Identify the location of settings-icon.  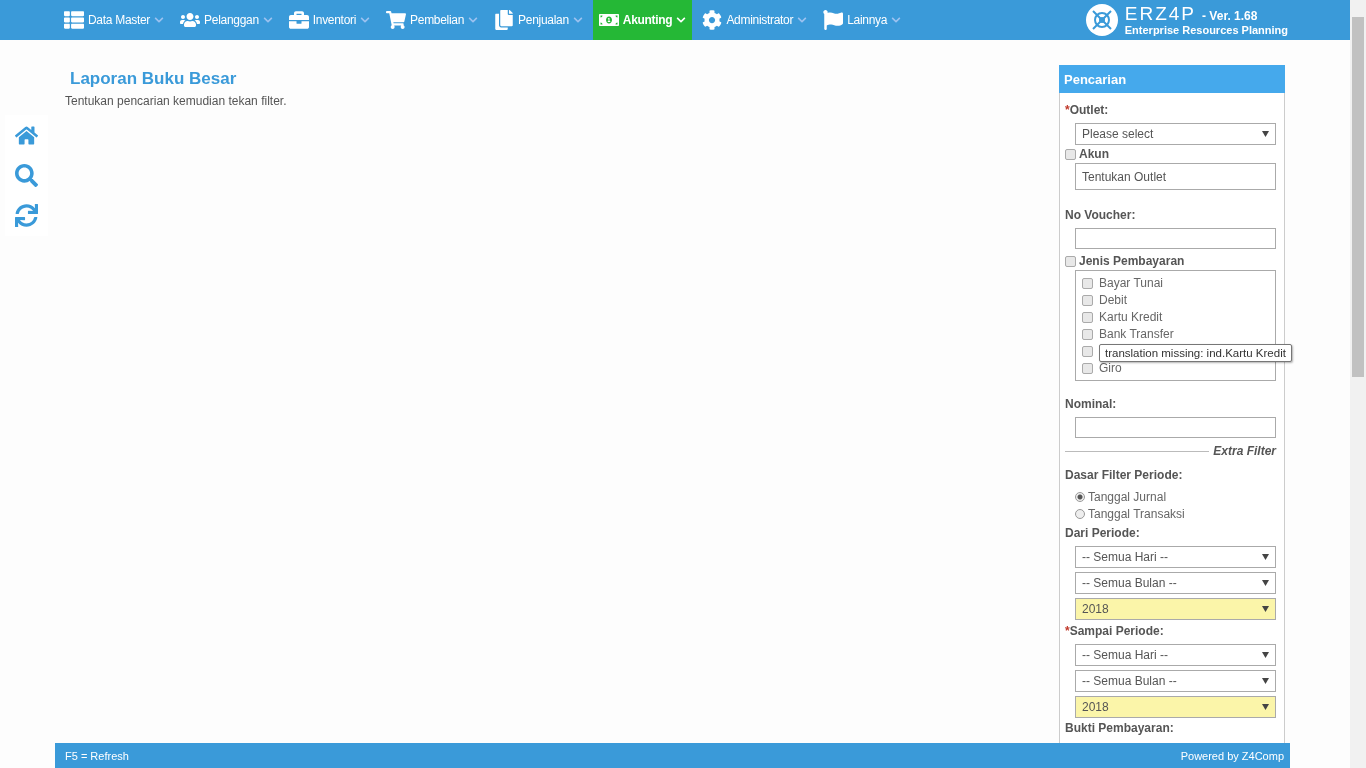
(712, 20).